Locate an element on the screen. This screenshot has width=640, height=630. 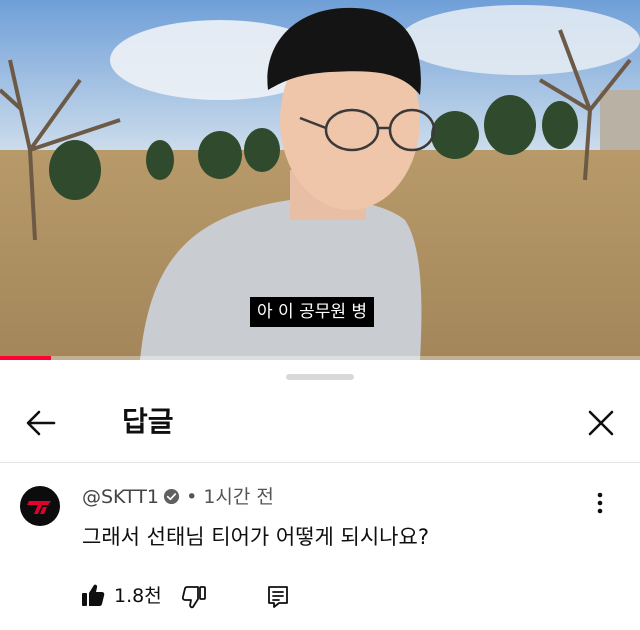
page-title: 답글 is located at coordinates (148, 421).